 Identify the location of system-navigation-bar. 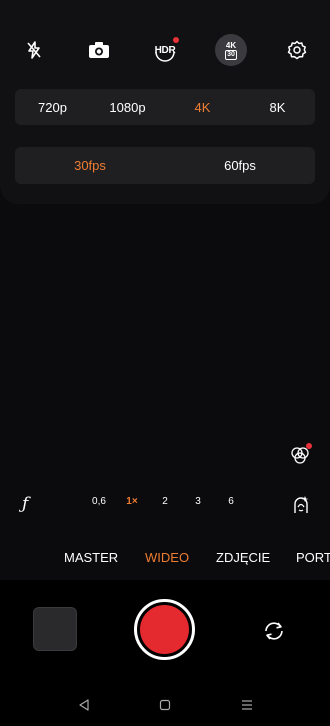
(165, 705).